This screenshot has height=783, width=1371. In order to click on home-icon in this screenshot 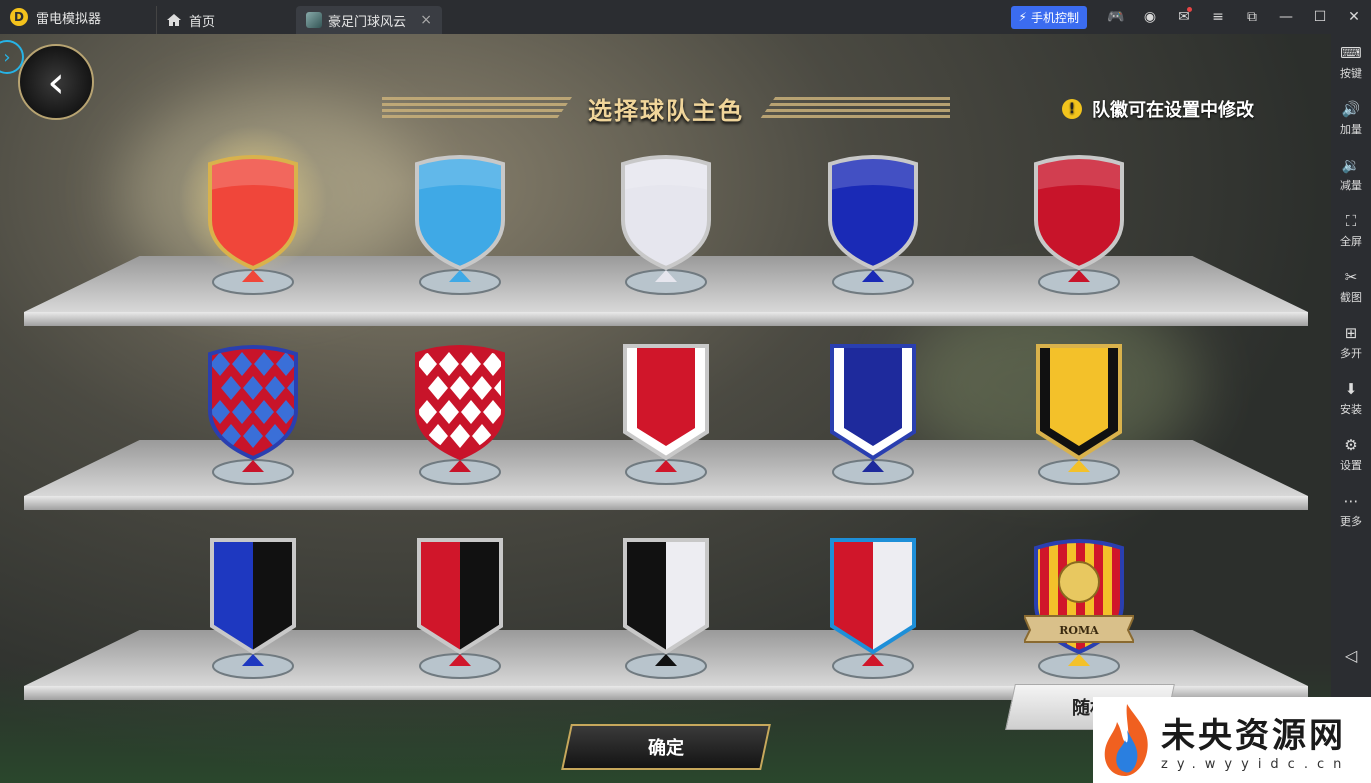, I will do `click(174, 20)`.